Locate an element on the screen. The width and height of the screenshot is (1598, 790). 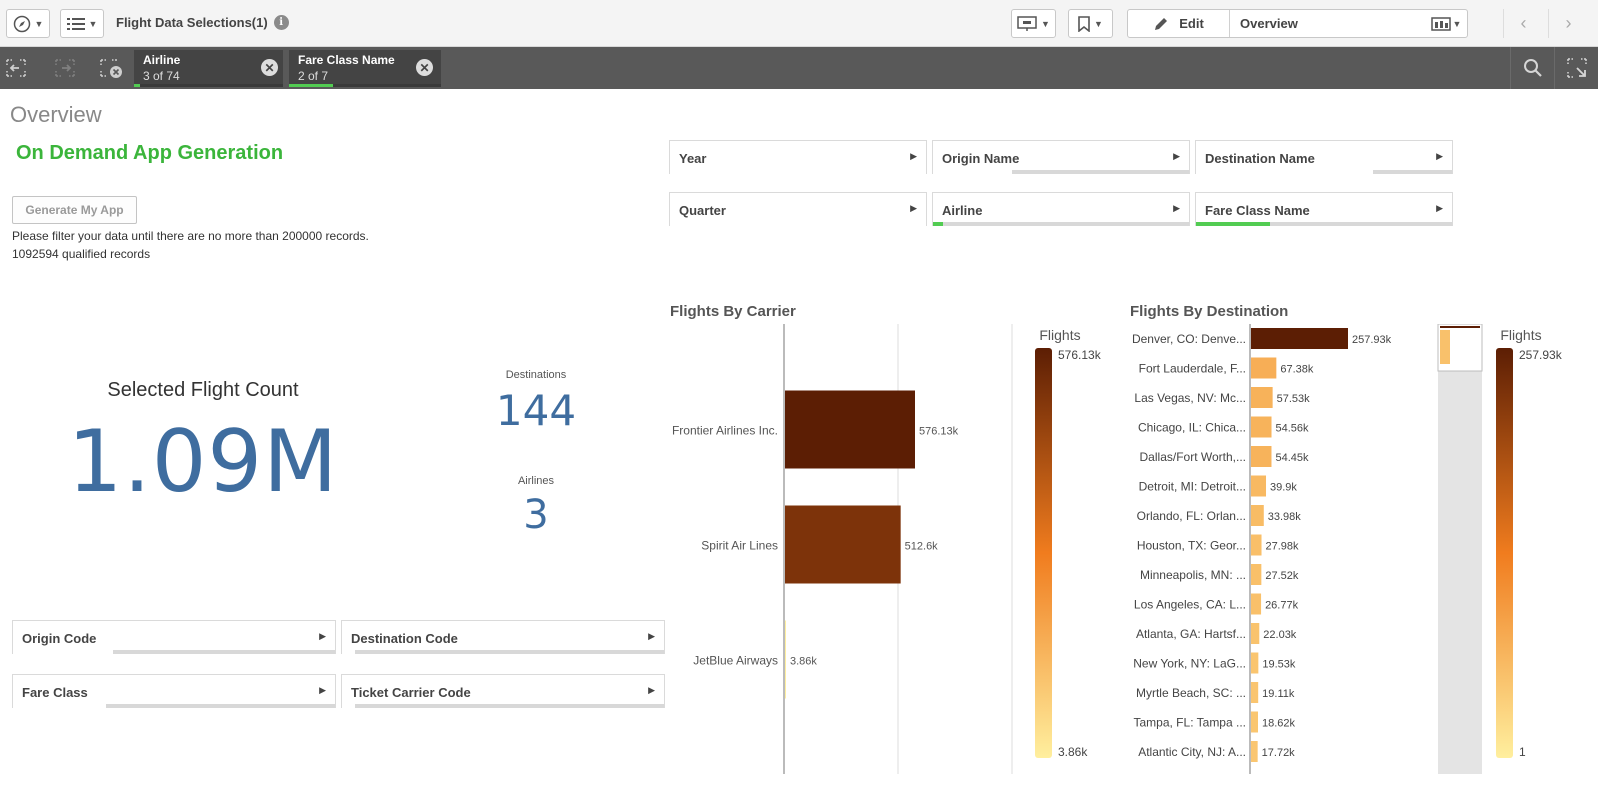
chart-title-destination: Flights By Destination is located at coordinates (1209, 311).